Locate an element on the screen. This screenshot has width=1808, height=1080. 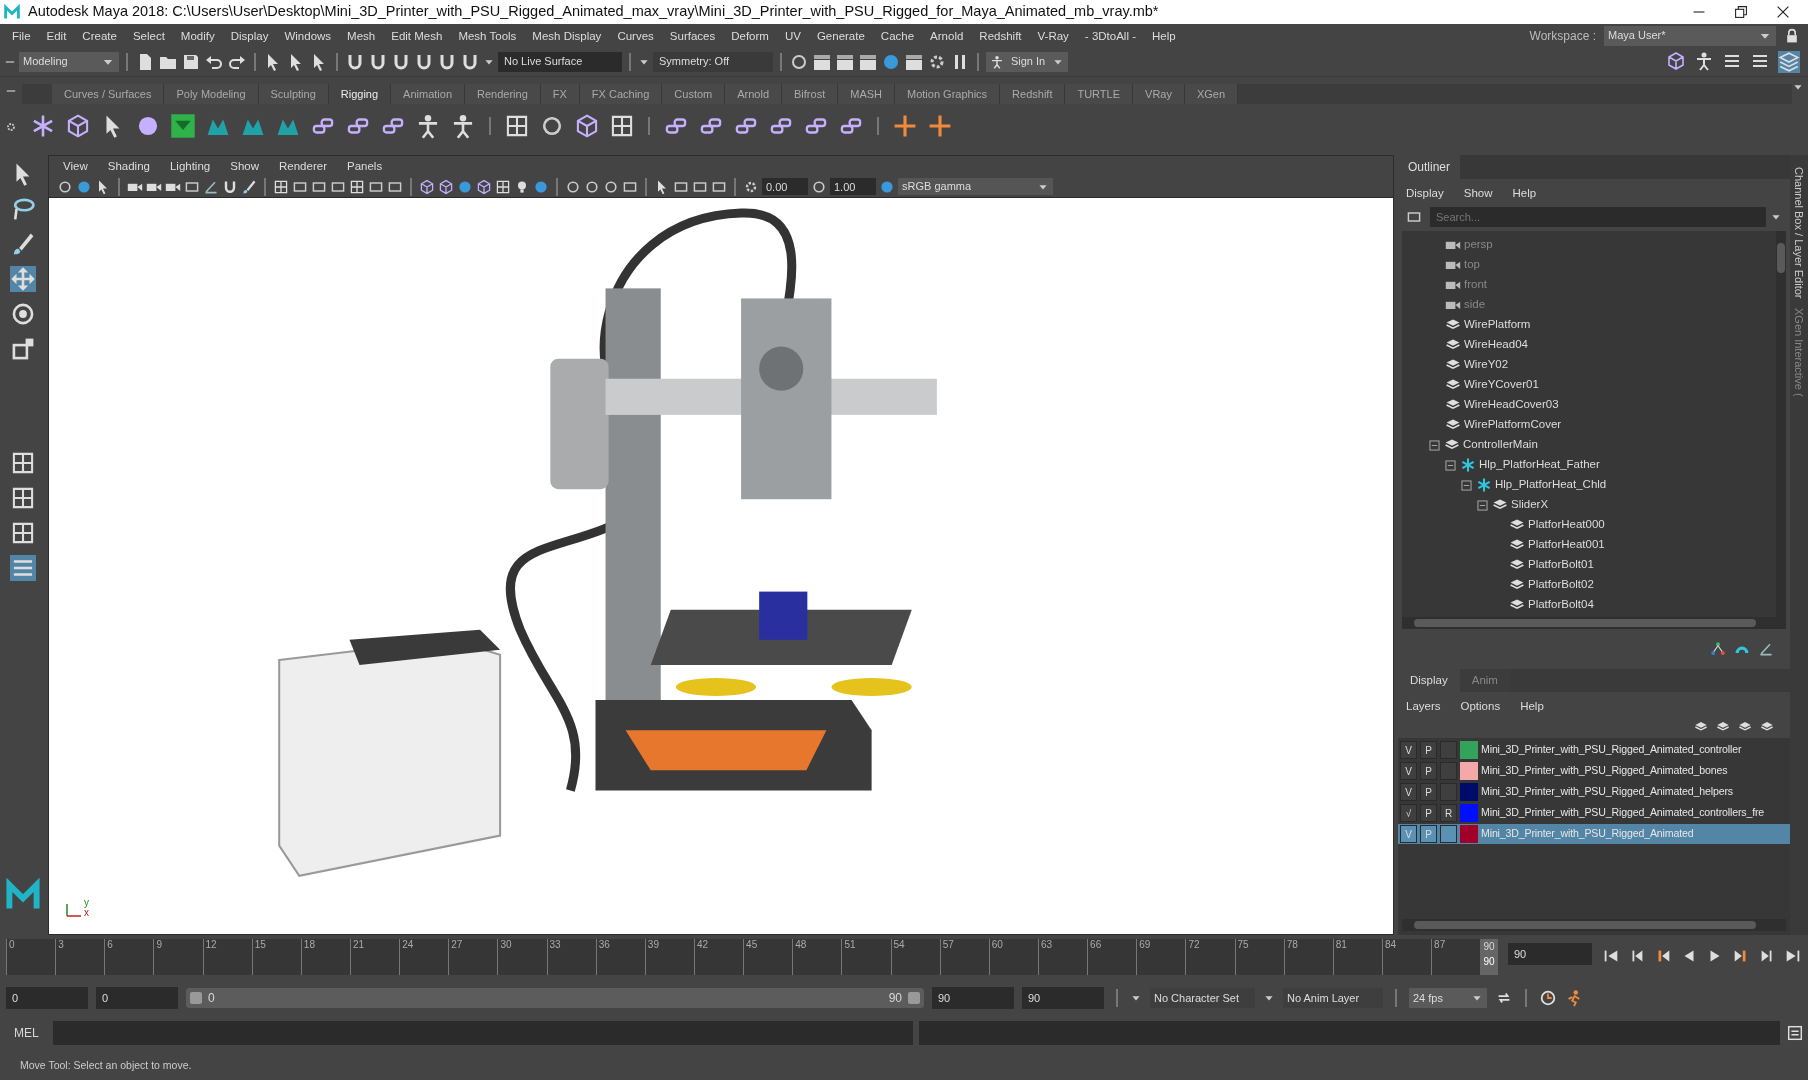
menu-item: Arnold is located at coordinates (947, 35).